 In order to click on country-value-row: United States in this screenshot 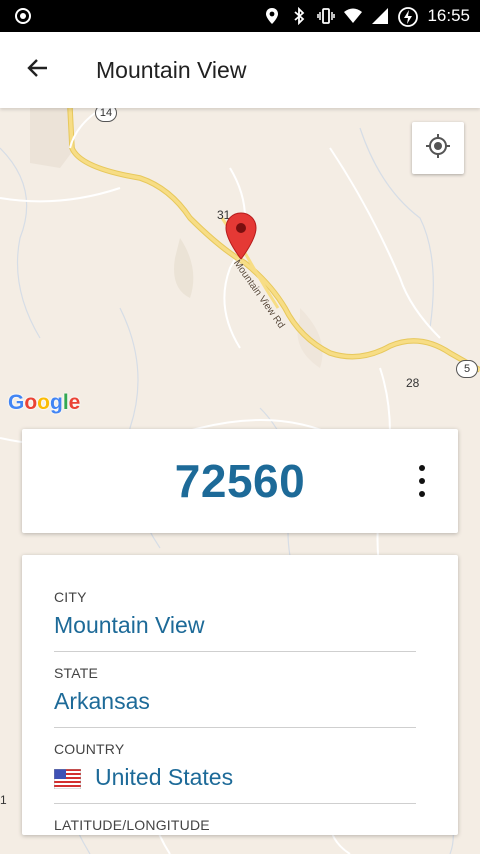, I will do `click(234, 777)`.